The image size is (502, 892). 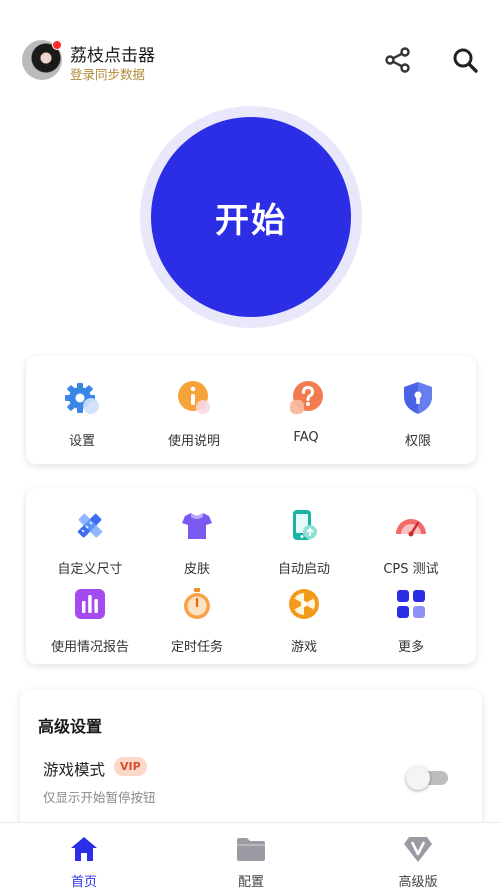 What do you see at coordinates (57, 45) in the screenshot?
I see `notification-dot` at bounding box center [57, 45].